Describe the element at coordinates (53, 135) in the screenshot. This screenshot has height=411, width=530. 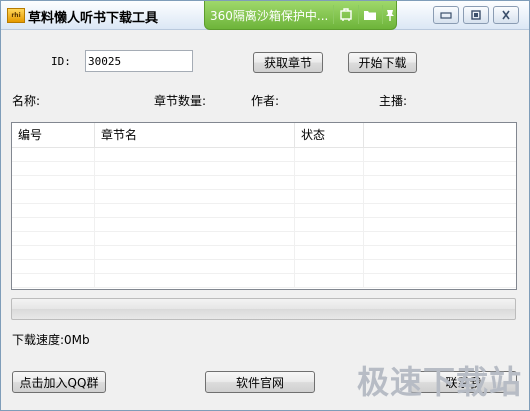
I see `column-header-number: 编号` at that location.